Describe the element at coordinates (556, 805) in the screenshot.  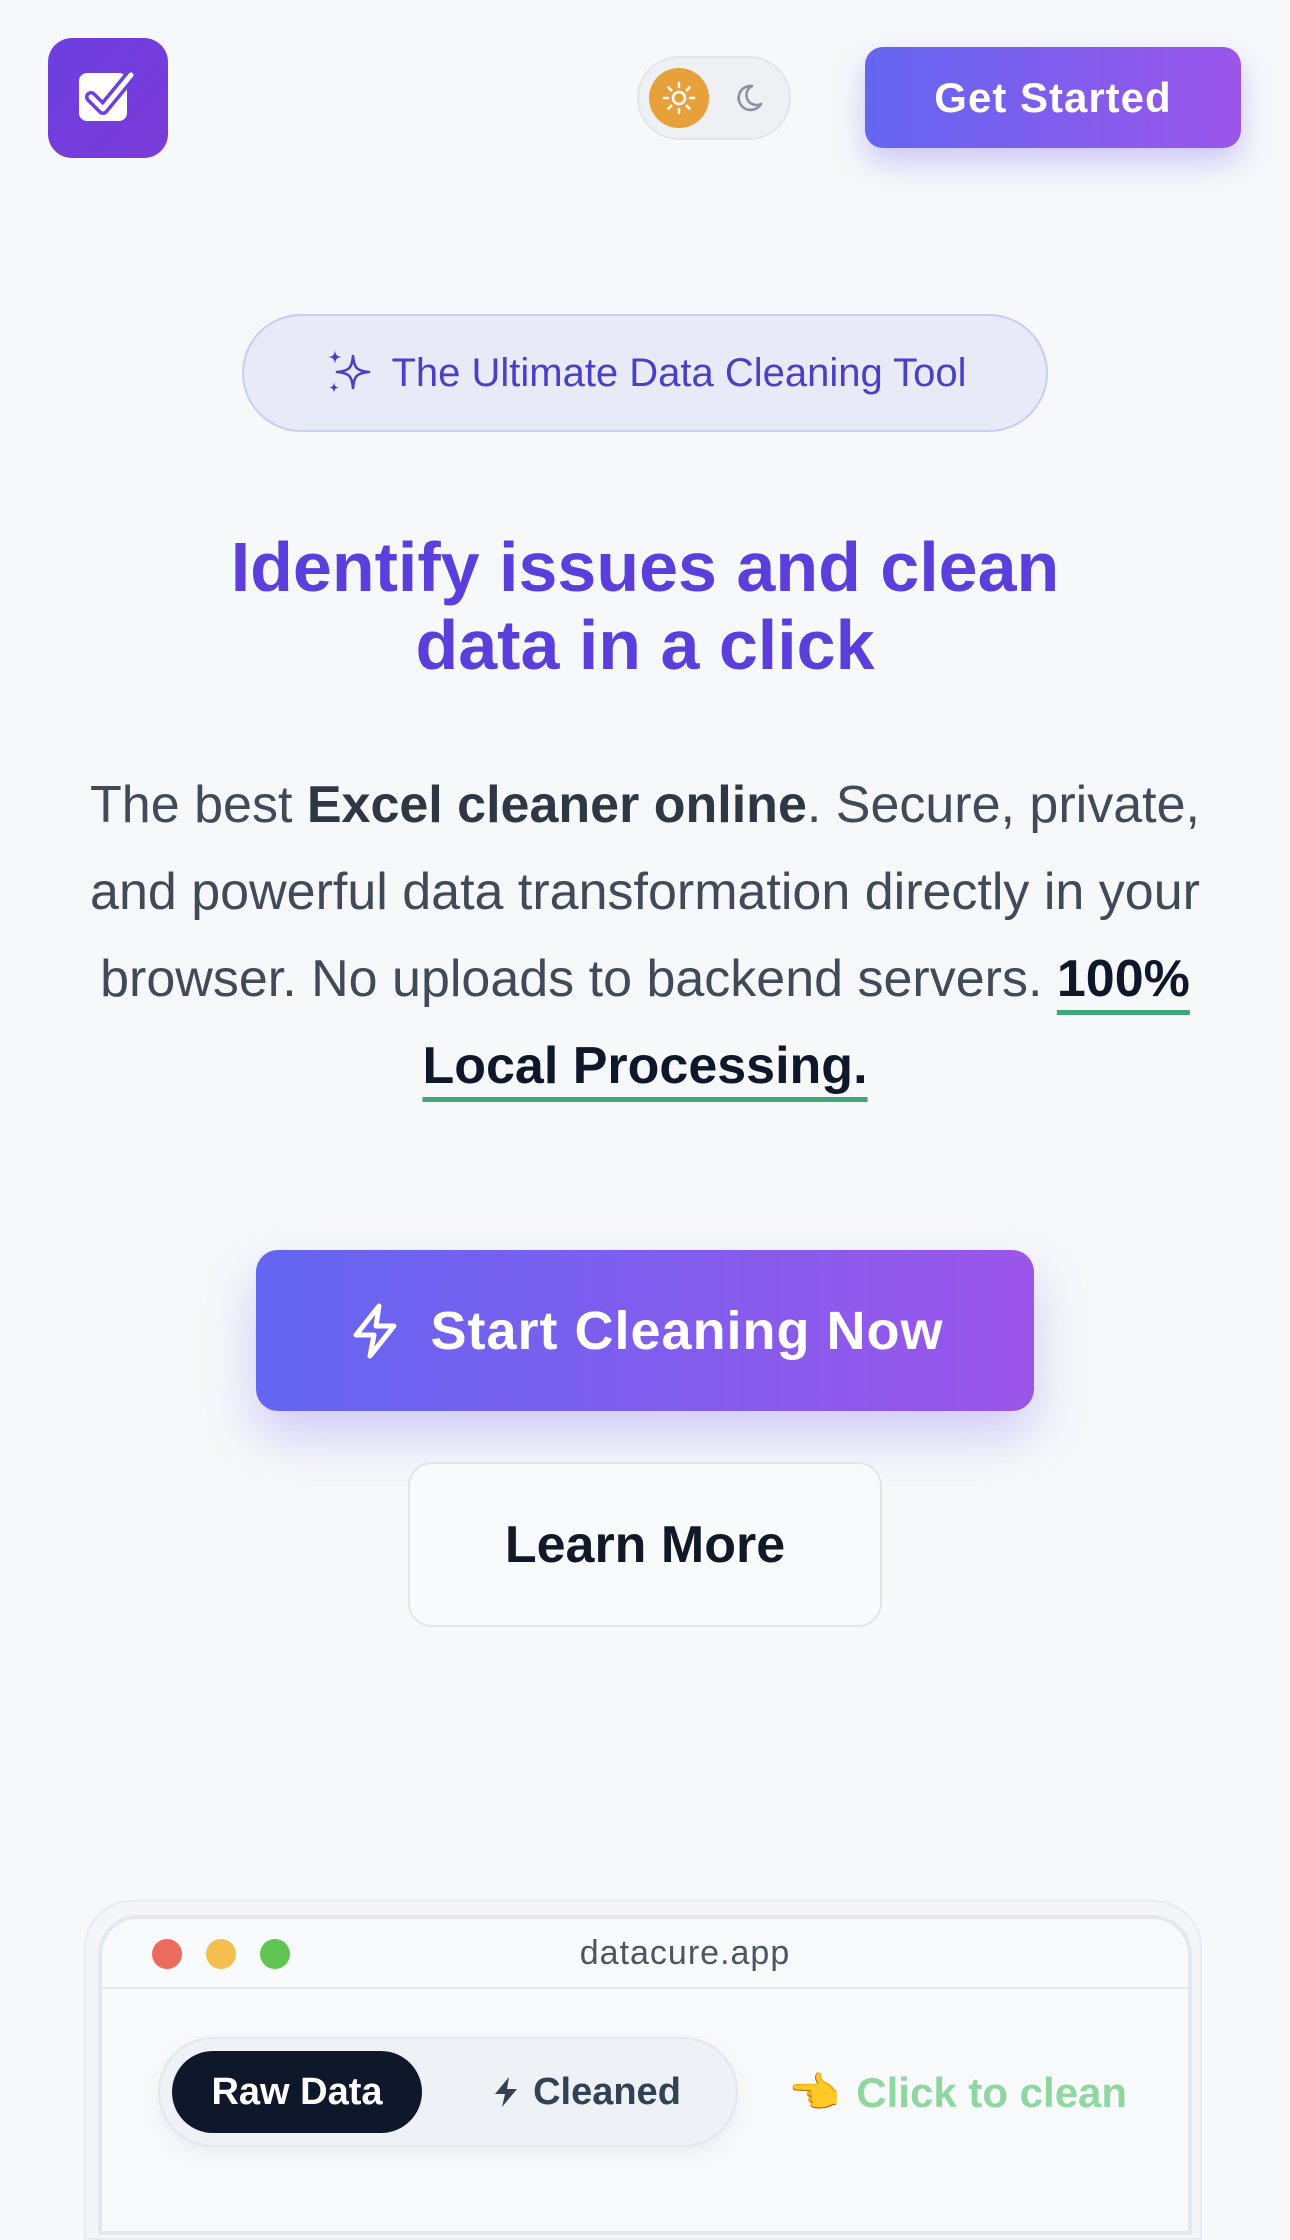
I see `intro-bold-text: Excel cleaner online` at that location.